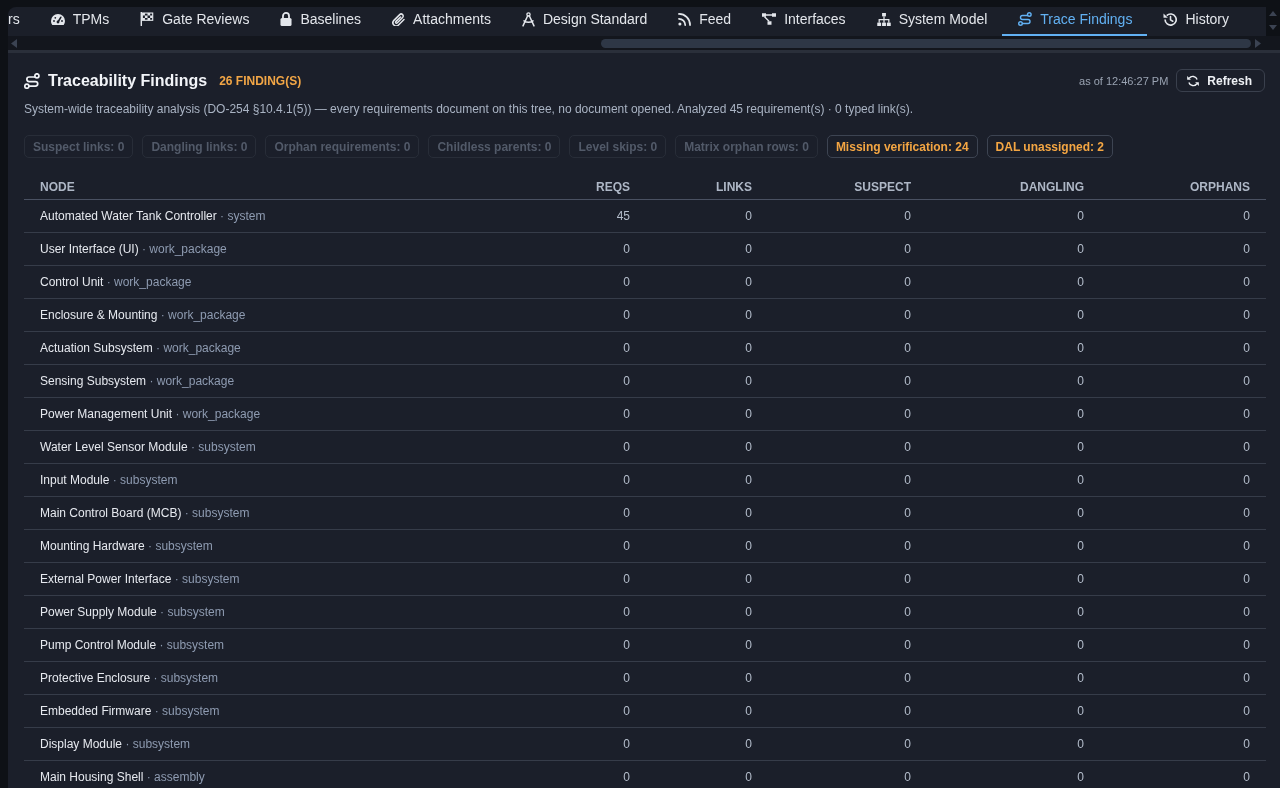 The width and height of the screenshot is (1280, 788). What do you see at coordinates (469, 109) in the screenshot?
I see `analysis-description: System-wide traceability analysis (DO-254 §10.4.1(5)) — every requirements document on this tree, no document opened. Analyzed 45 requirement(s) · 0 typed link(s).` at bounding box center [469, 109].